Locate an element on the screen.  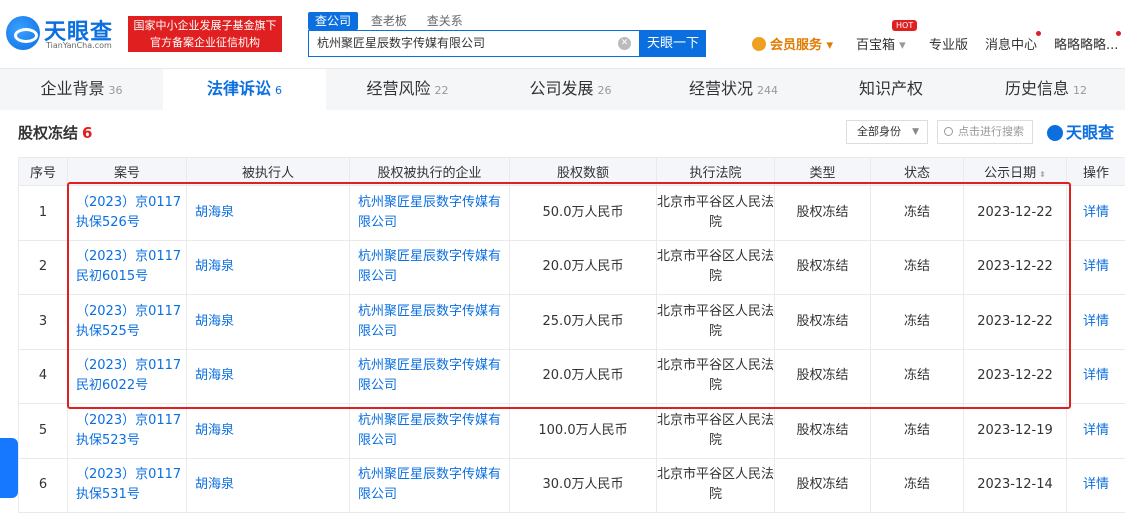
col-court: 执行法院 is located at coordinates (715, 171).